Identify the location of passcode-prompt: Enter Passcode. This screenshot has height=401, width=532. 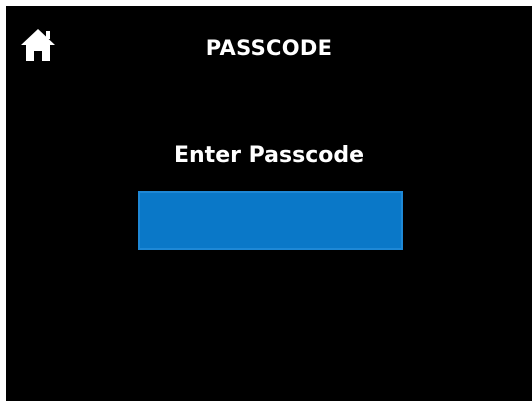
(269, 155).